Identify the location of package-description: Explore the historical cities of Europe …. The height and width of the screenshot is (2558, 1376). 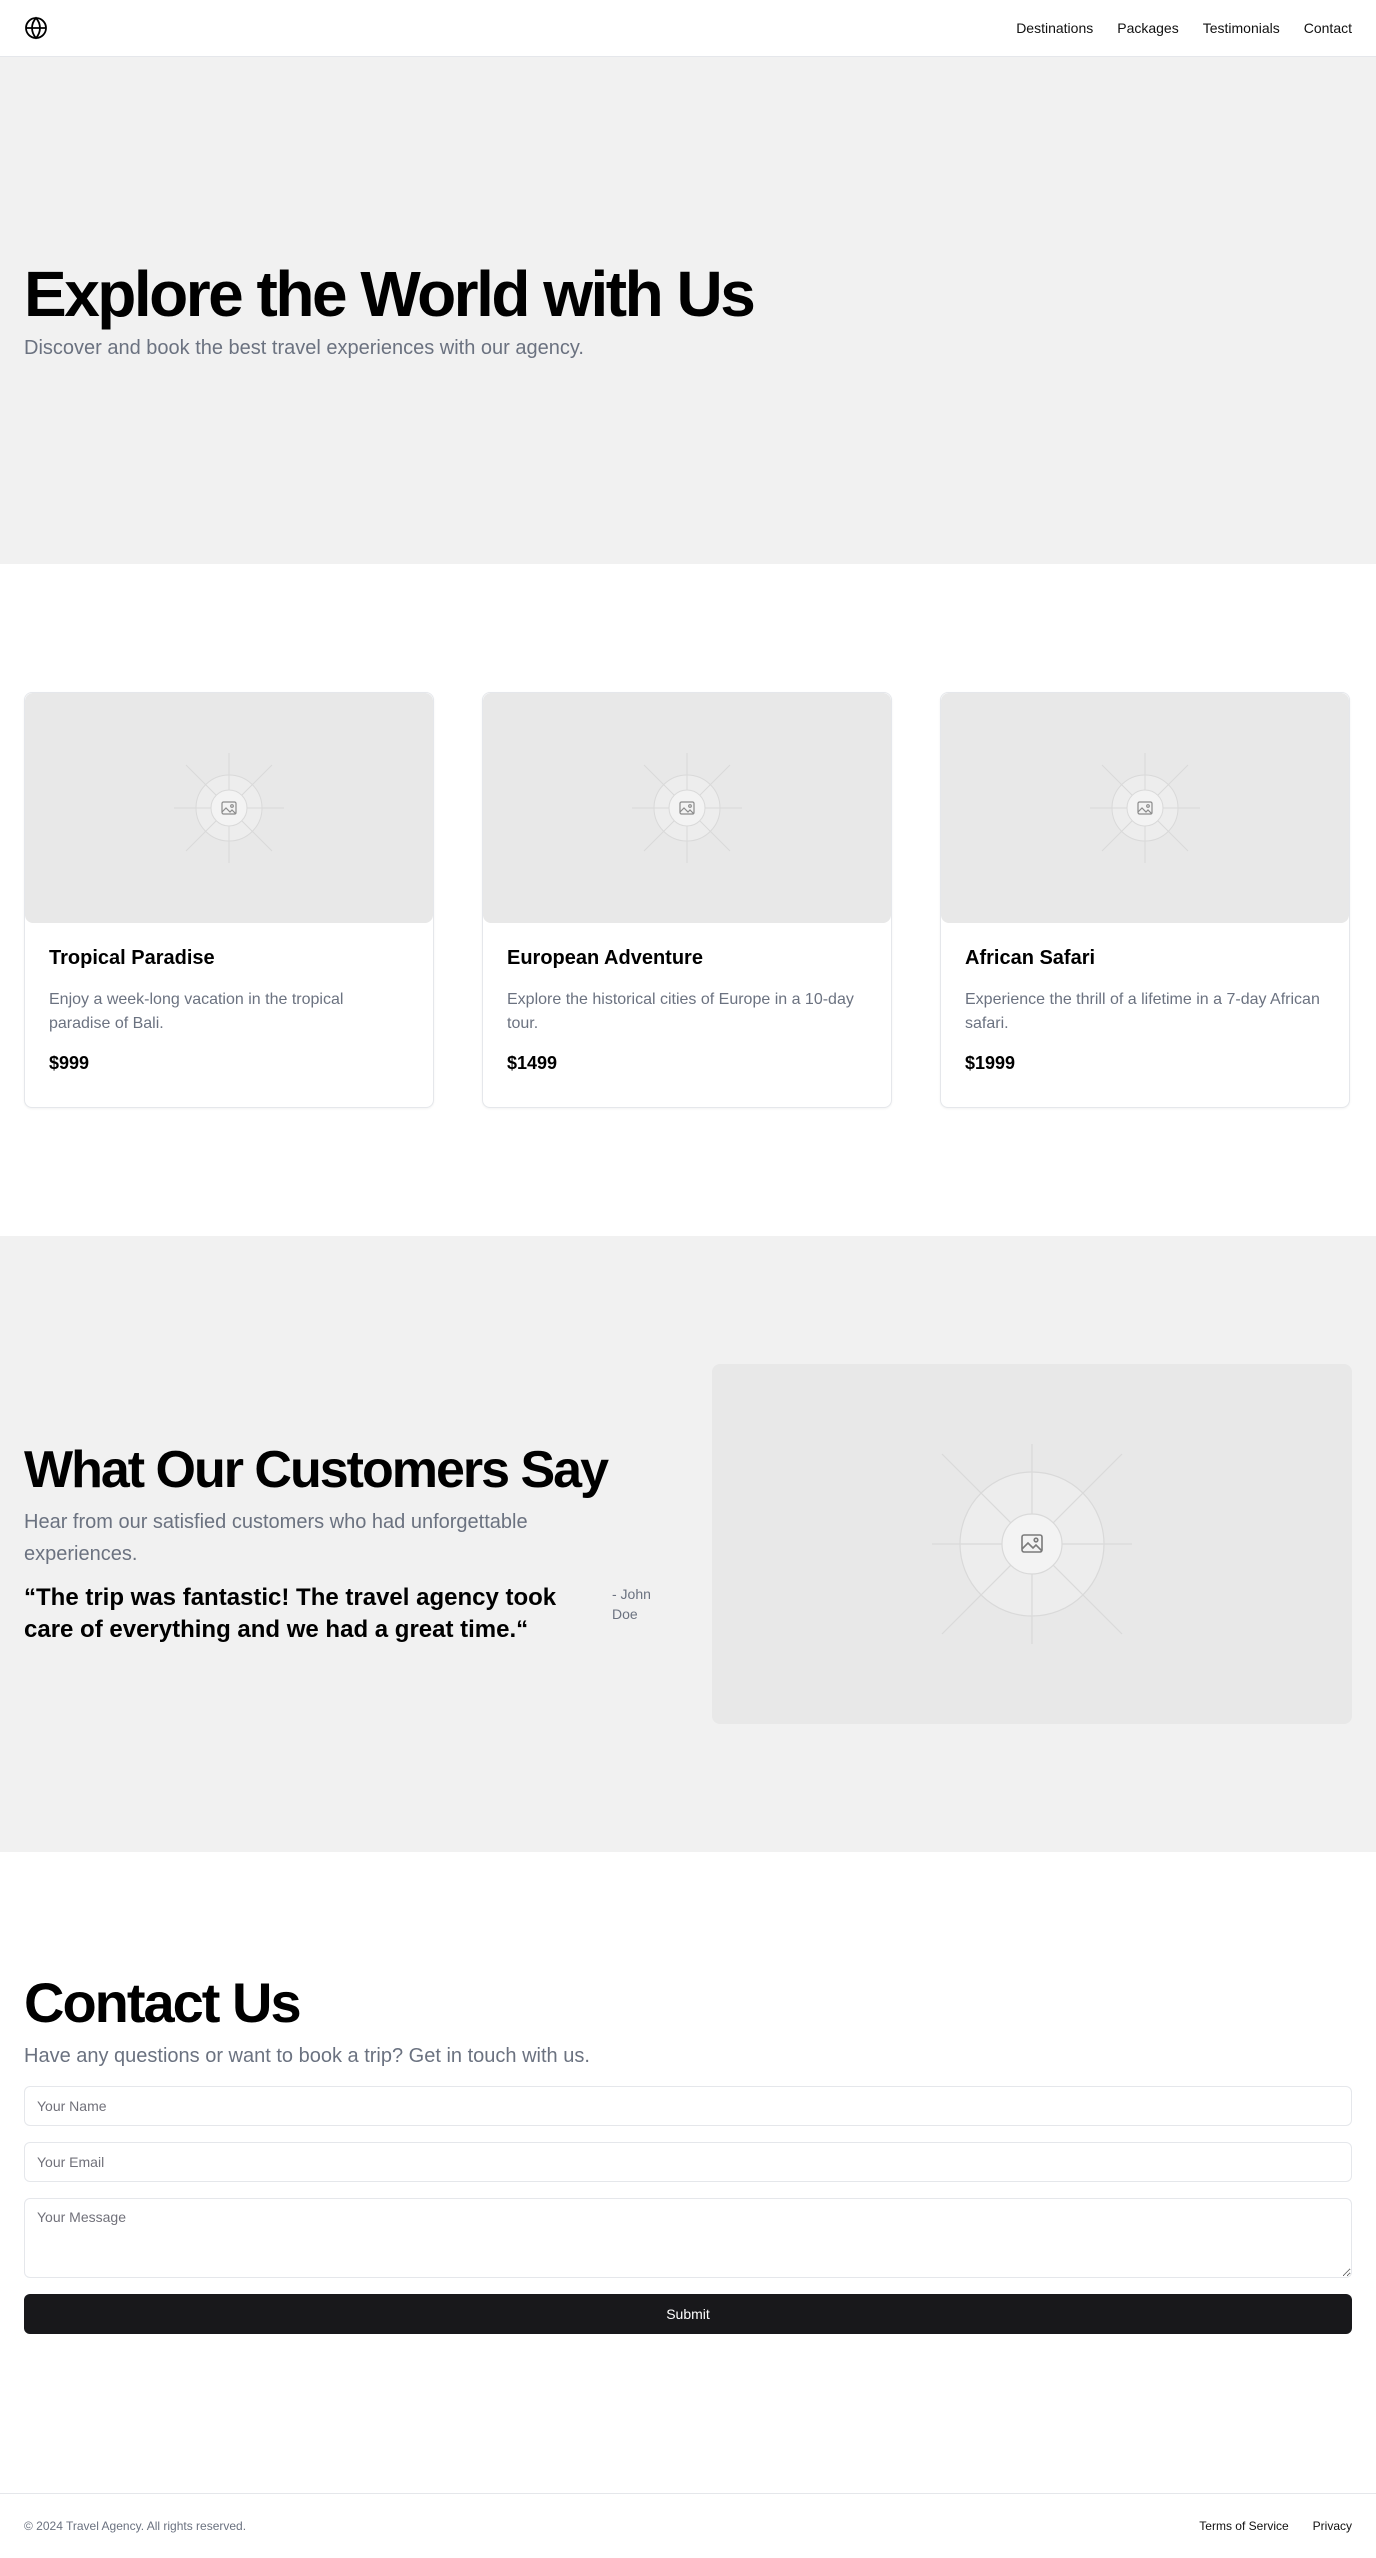
(680, 1011).